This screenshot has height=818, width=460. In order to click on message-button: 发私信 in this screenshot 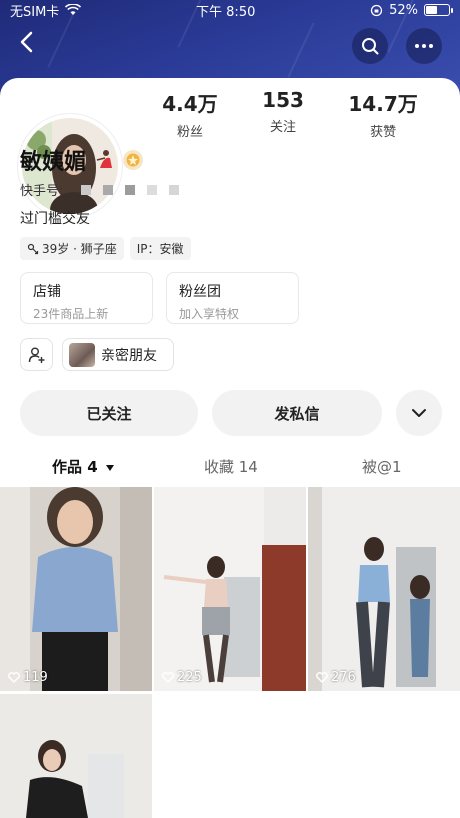, I will do `click(297, 413)`.